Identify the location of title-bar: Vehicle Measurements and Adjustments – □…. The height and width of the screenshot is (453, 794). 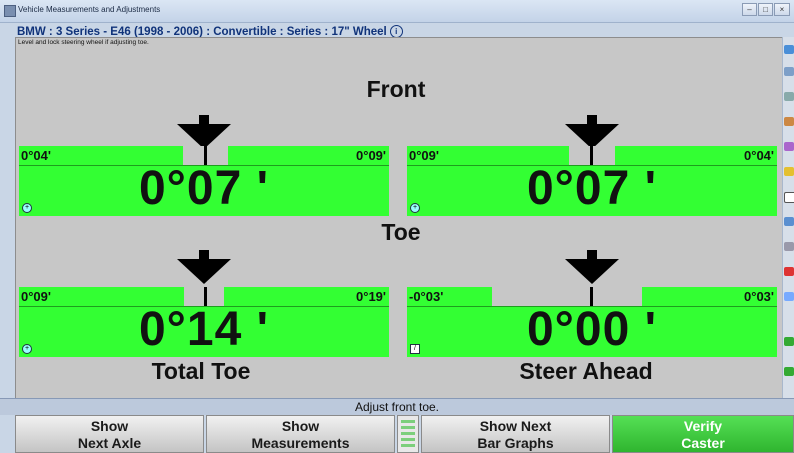
(397, 11).